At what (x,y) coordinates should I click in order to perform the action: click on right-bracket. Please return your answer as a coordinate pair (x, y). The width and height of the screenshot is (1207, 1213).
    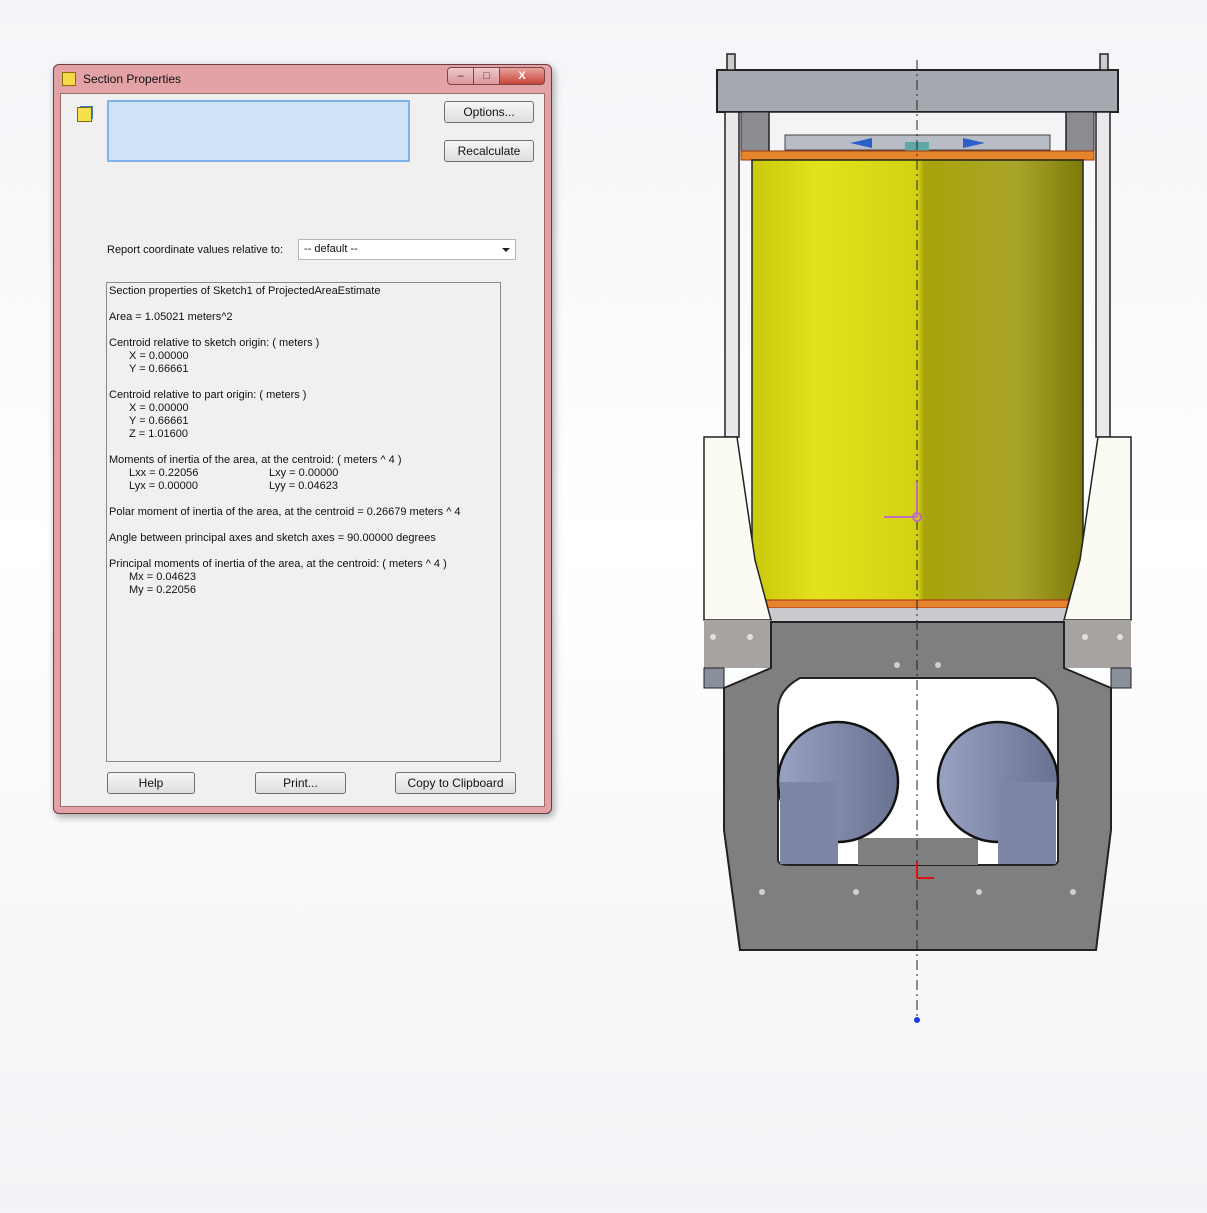
    Looking at the image, I should click on (1080, 132).